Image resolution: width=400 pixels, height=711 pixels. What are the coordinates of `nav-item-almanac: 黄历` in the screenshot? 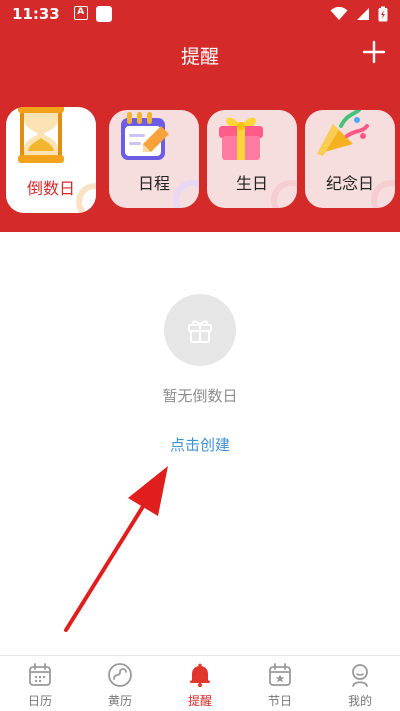 It's located at (120, 683).